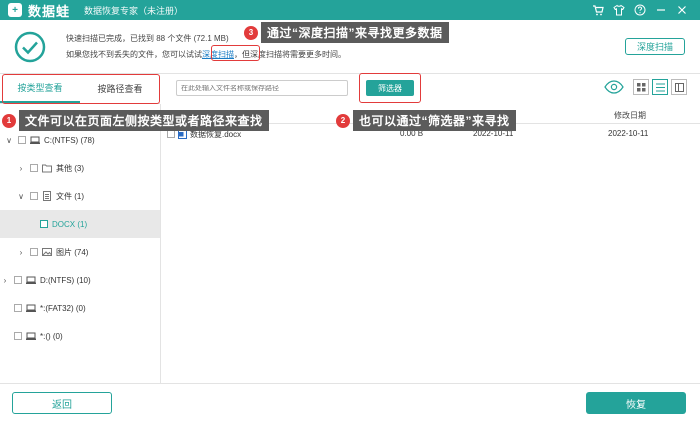 This screenshot has width=700, height=425. I want to click on image-icon, so click(47, 252).